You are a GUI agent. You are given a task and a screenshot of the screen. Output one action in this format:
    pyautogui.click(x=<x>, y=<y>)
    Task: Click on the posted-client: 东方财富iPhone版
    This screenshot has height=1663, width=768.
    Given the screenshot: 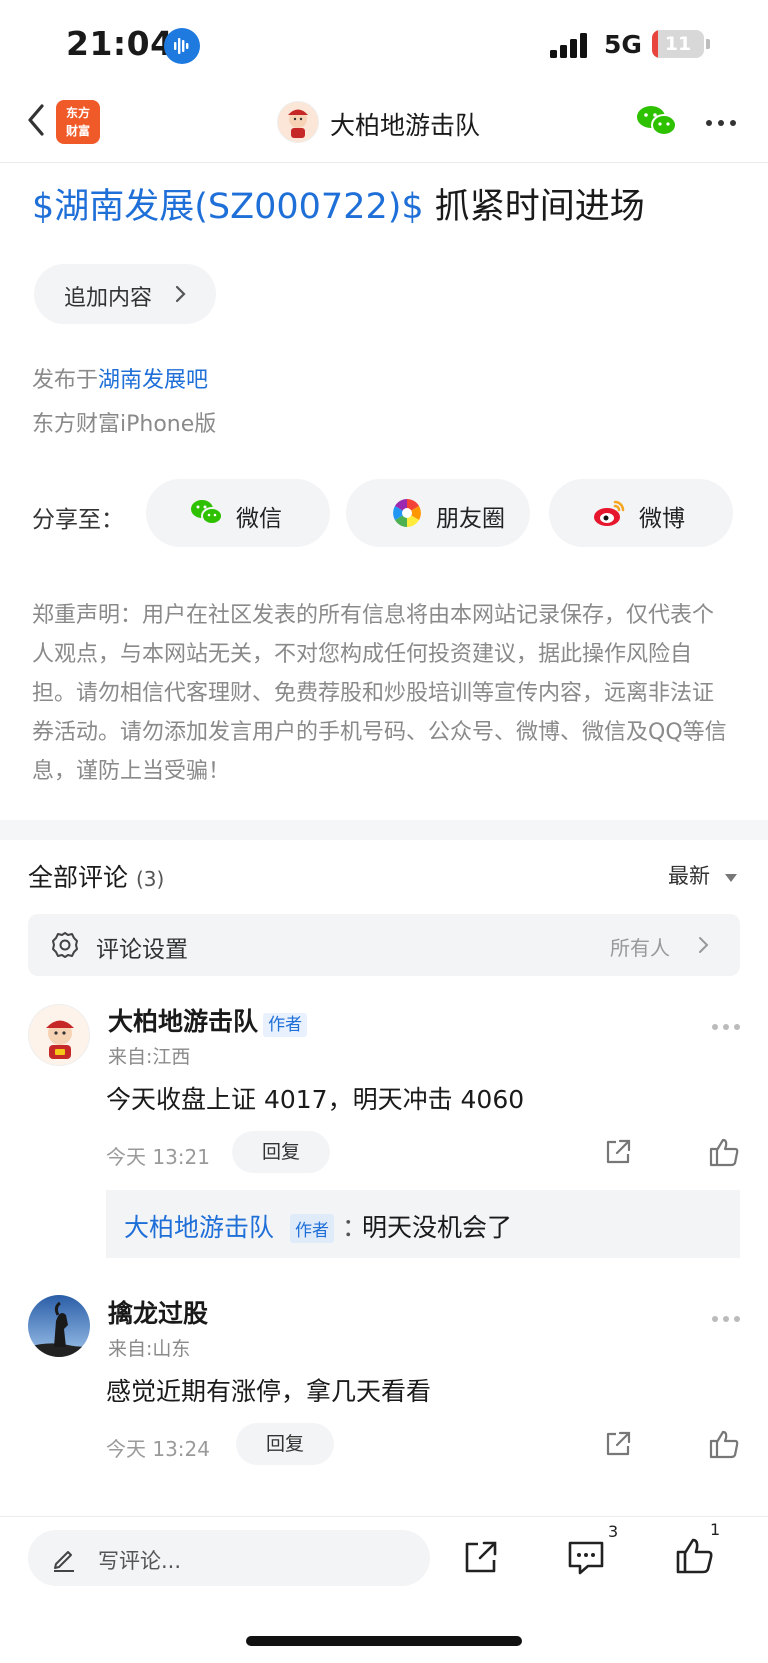 What is the action you would take?
    pyautogui.click(x=124, y=424)
    